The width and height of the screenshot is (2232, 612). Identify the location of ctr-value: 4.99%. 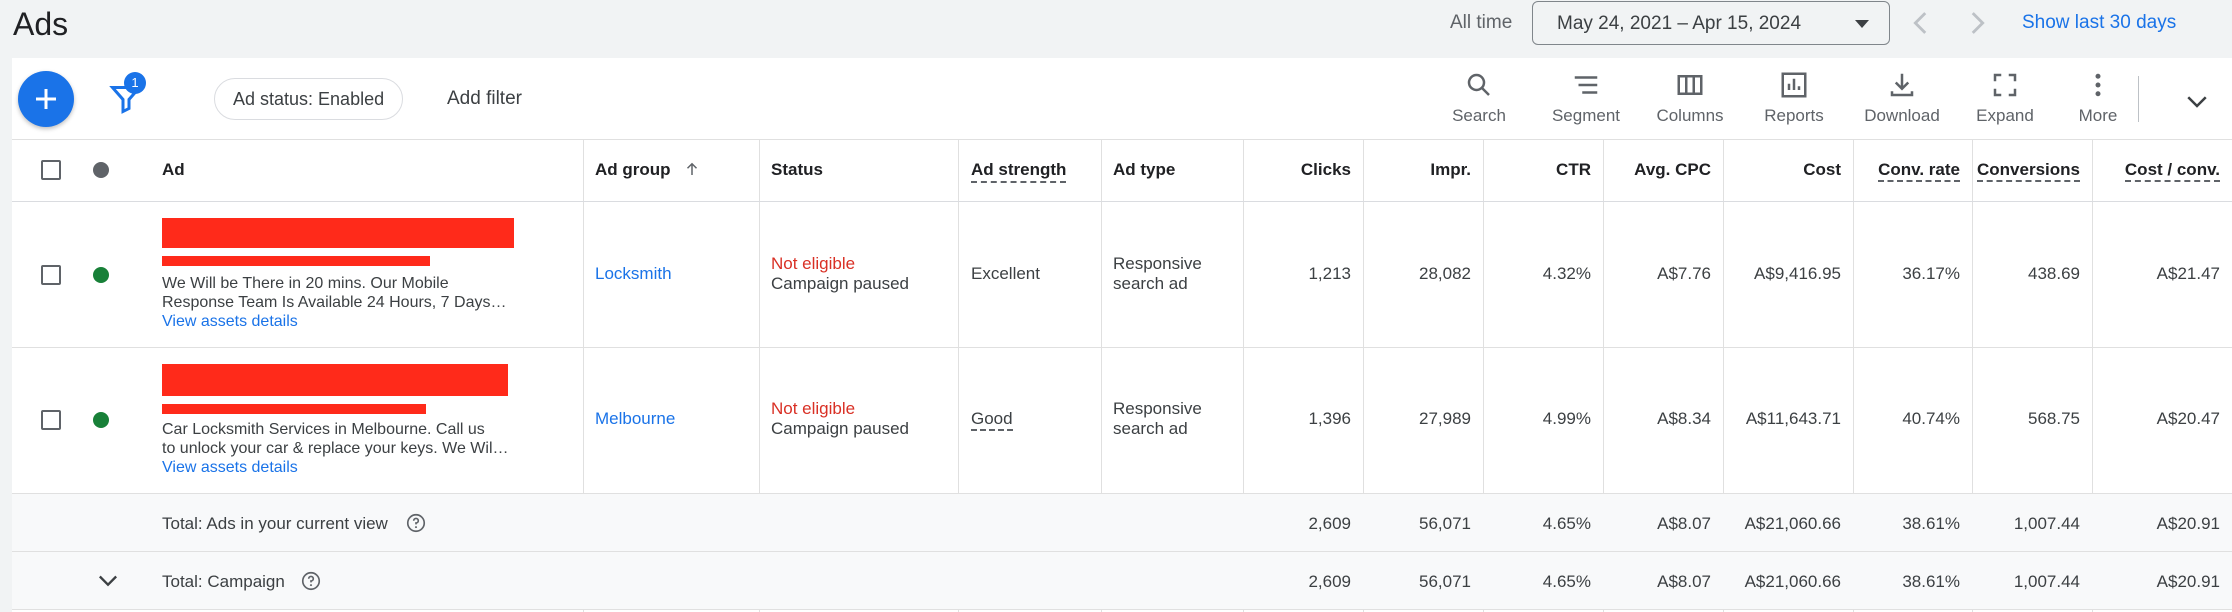
(1566, 418).